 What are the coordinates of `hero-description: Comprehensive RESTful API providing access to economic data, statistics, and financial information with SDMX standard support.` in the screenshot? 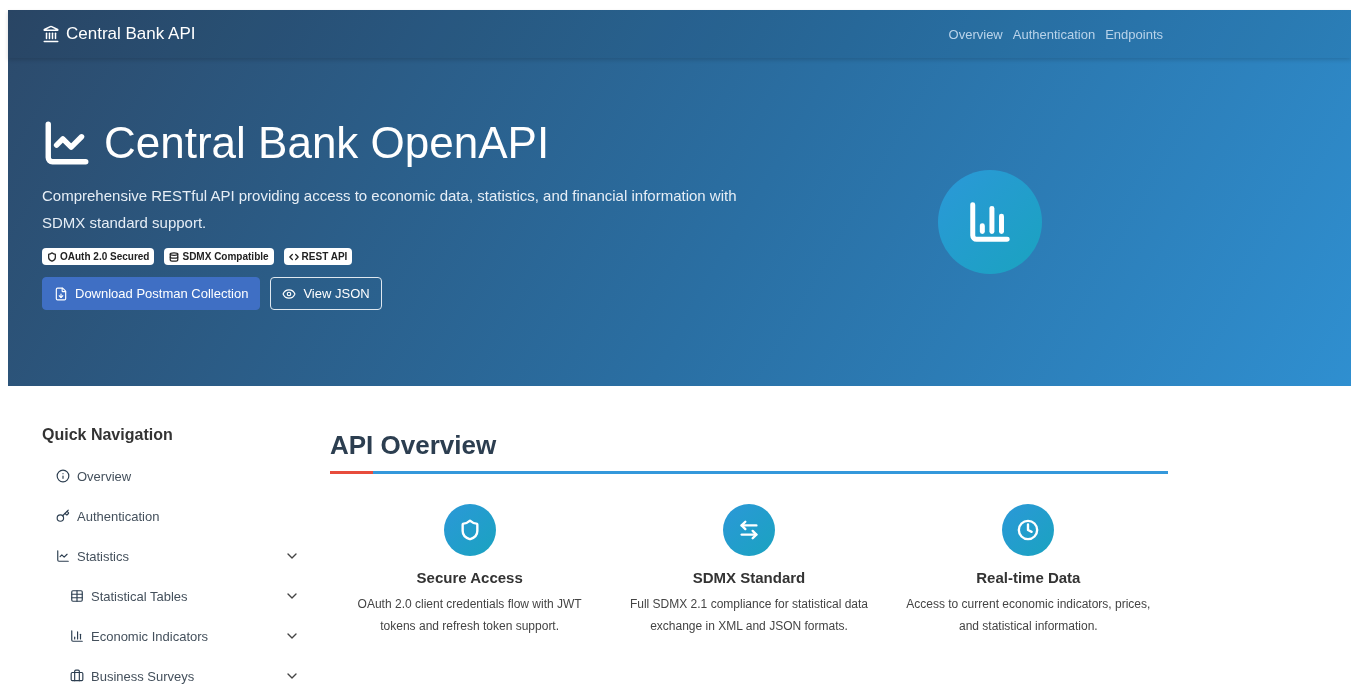 It's located at (390, 209).